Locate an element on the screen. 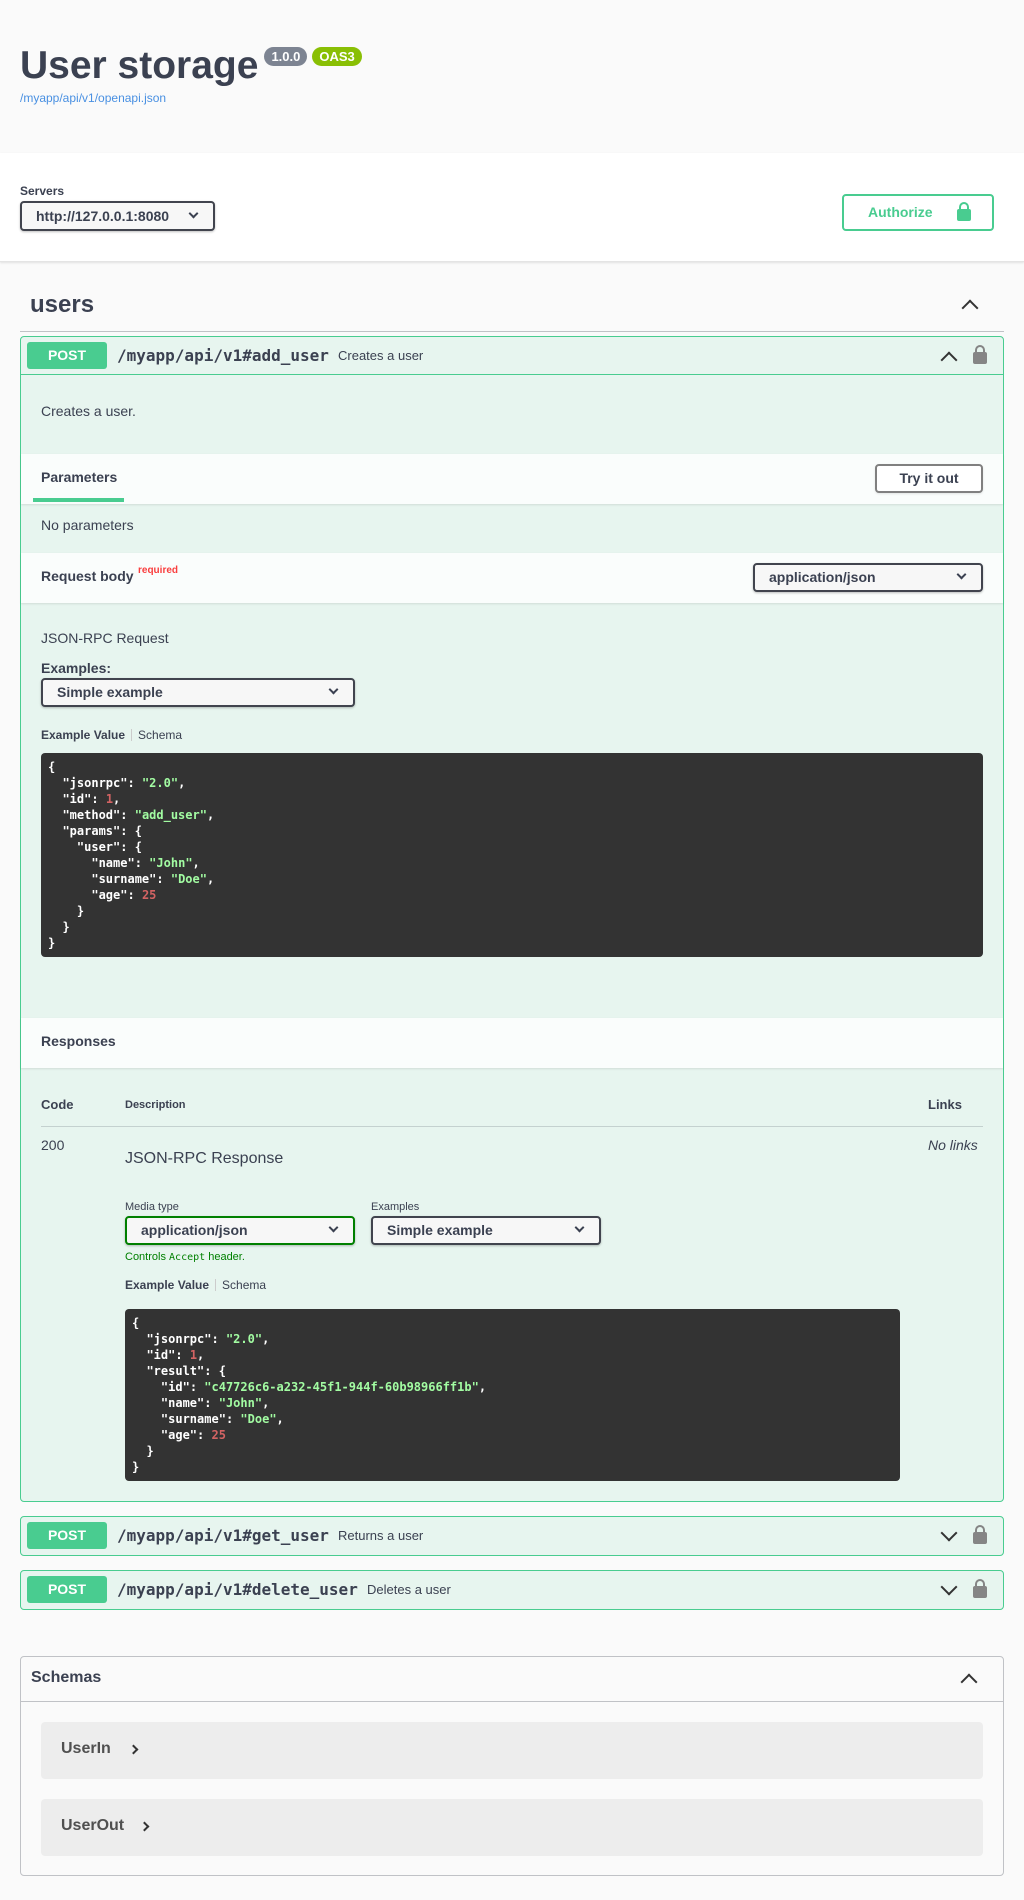 The height and width of the screenshot is (1900, 1024). response-examples-label: Examples is located at coordinates (395, 1207).